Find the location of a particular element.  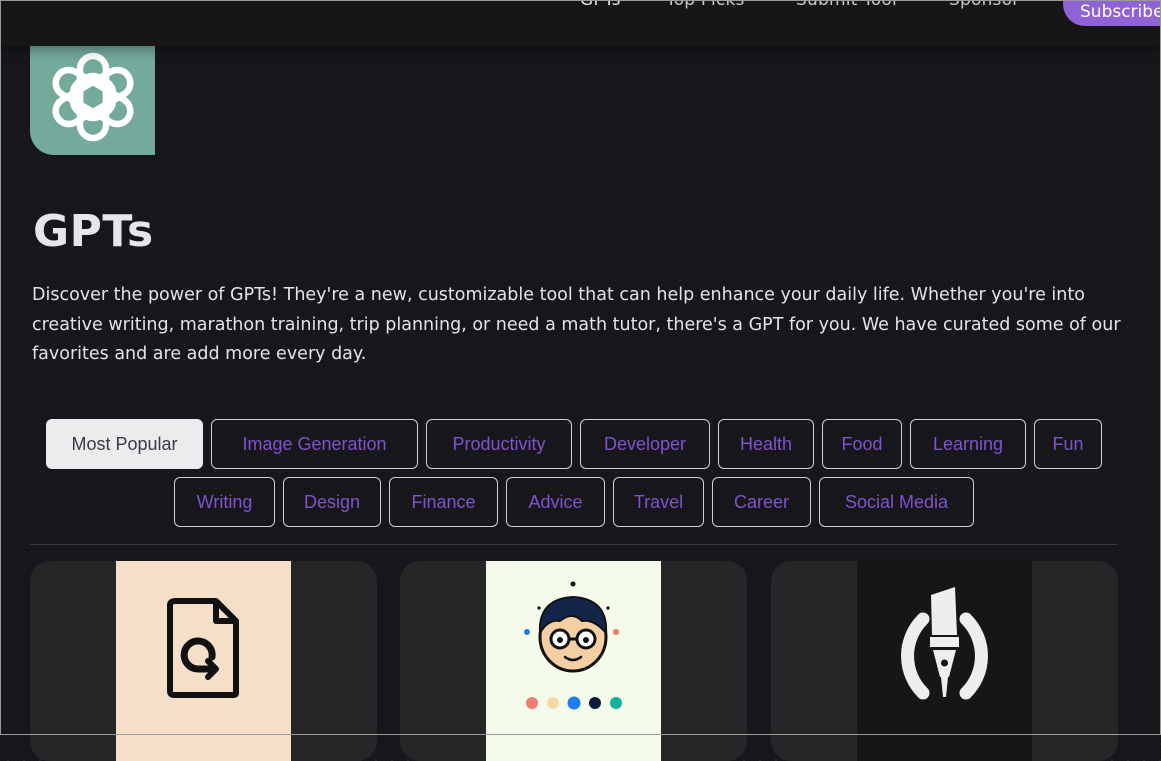

category-chip-image-generation: Image Generation is located at coordinates (314, 444).